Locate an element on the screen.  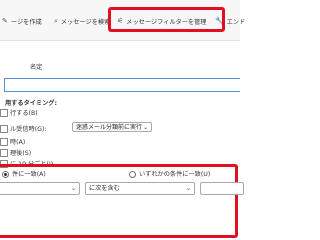
option-after-send-checkbox is located at coordinates (4, 153).